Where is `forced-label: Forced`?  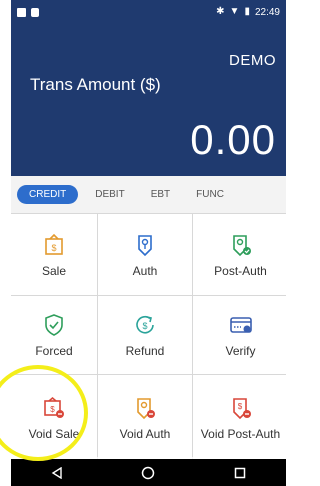 forced-label: Forced is located at coordinates (54, 351).